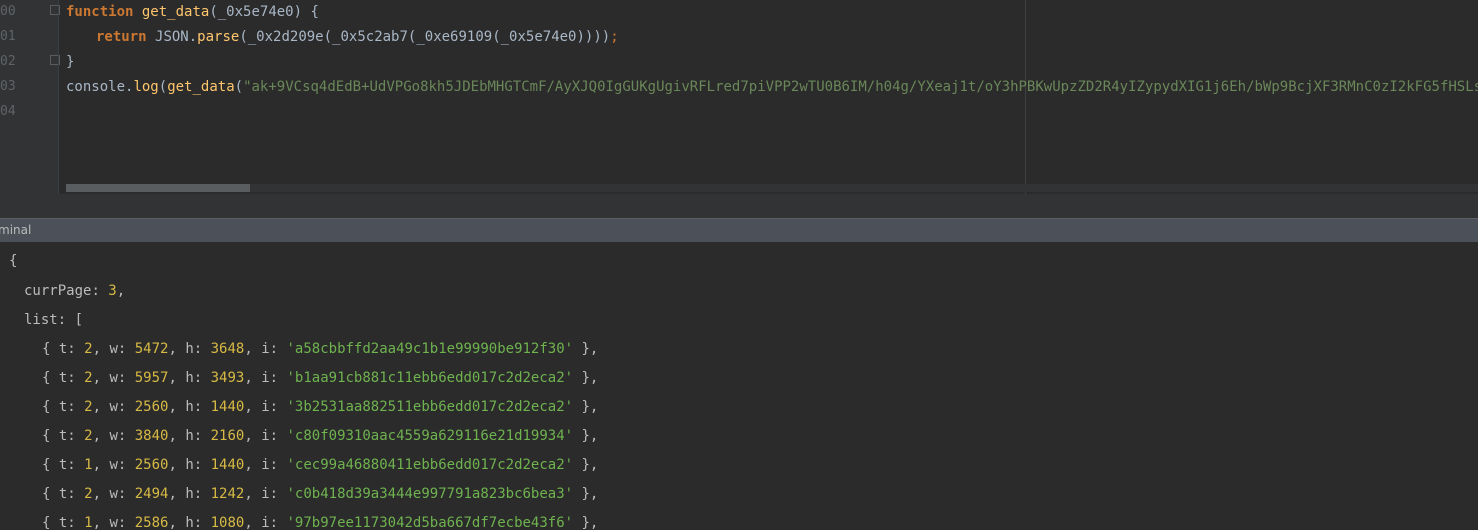 The image size is (1478, 530). What do you see at coordinates (227, 436) in the screenshot?
I see `h-value: 2160` at bounding box center [227, 436].